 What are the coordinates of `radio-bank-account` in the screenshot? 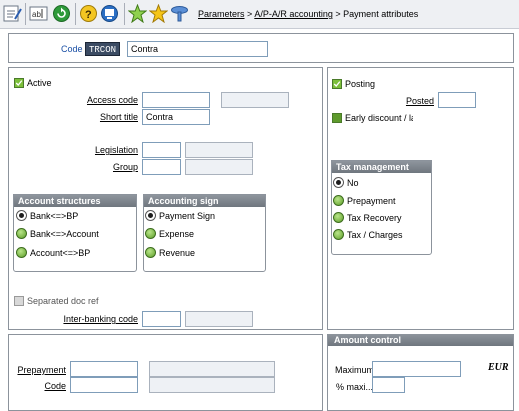 It's located at (21, 233).